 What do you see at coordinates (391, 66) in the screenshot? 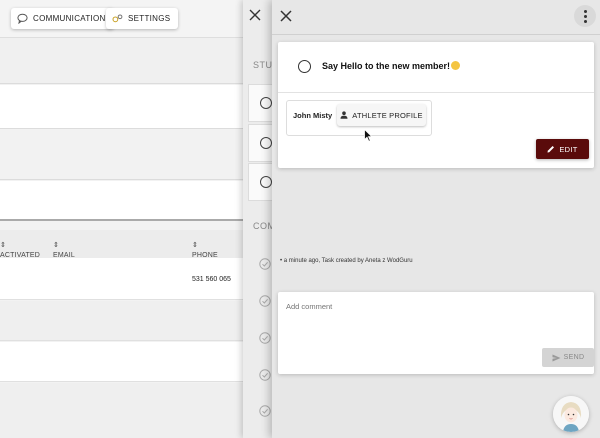
I see `task-title: Say Hello to the new member!` at bounding box center [391, 66].